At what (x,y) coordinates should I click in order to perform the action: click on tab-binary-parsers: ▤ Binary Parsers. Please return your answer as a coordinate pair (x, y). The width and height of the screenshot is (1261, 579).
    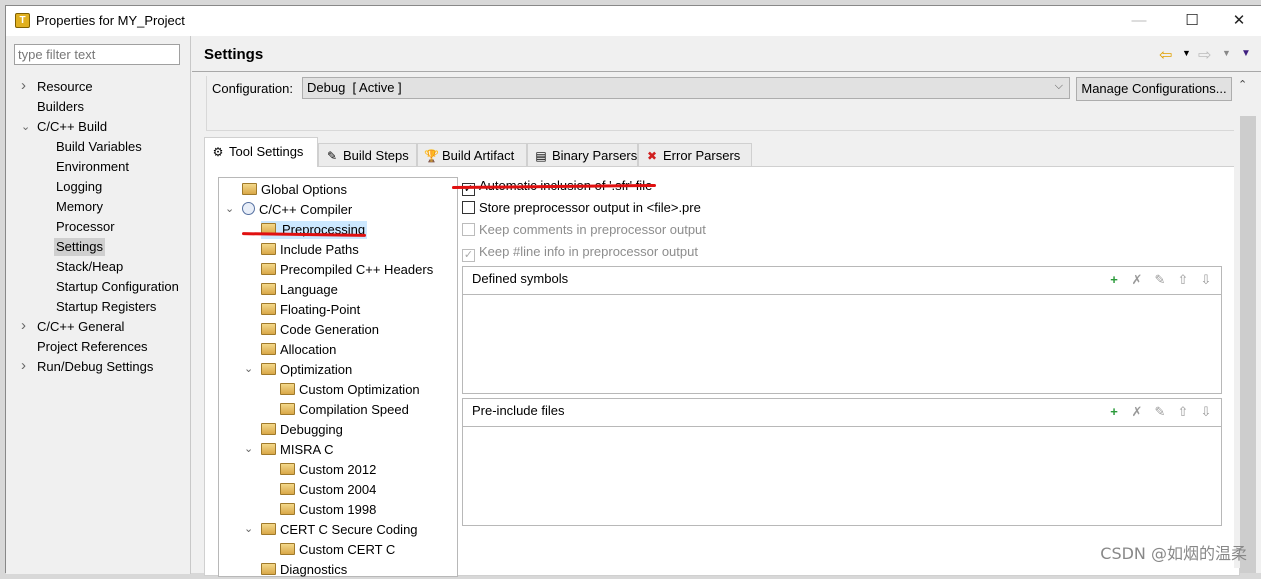
    Looking at the image, I should click on (582, 155).